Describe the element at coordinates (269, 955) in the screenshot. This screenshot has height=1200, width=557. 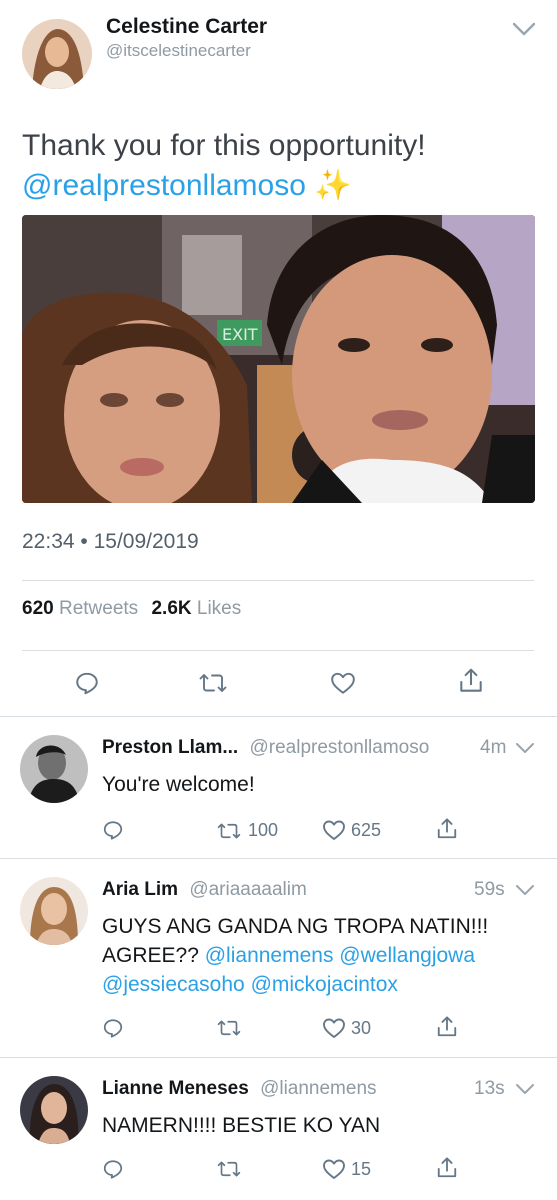
I see `mention-link: @liannemens` at that location.